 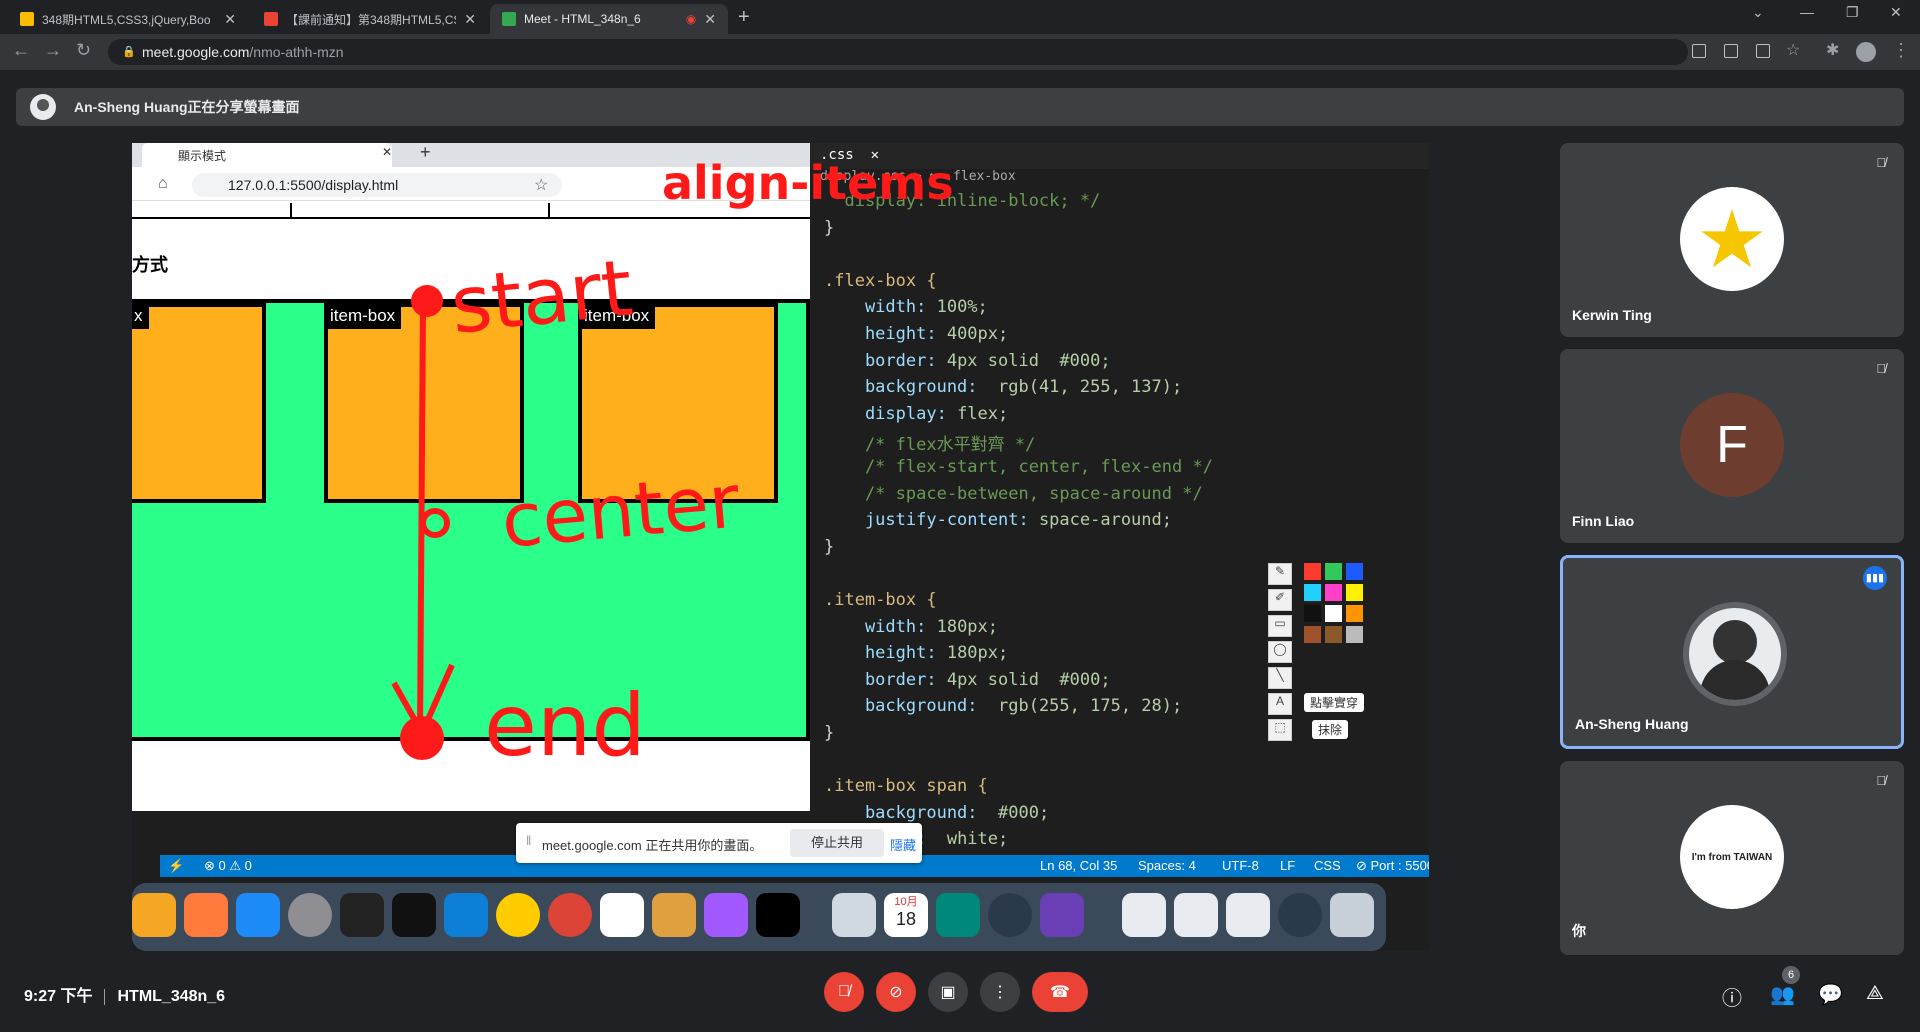 What do you see at coordinates (948, 992) in the screenshot?
I see `present-button: ▣` at bounding box center [948, 992].